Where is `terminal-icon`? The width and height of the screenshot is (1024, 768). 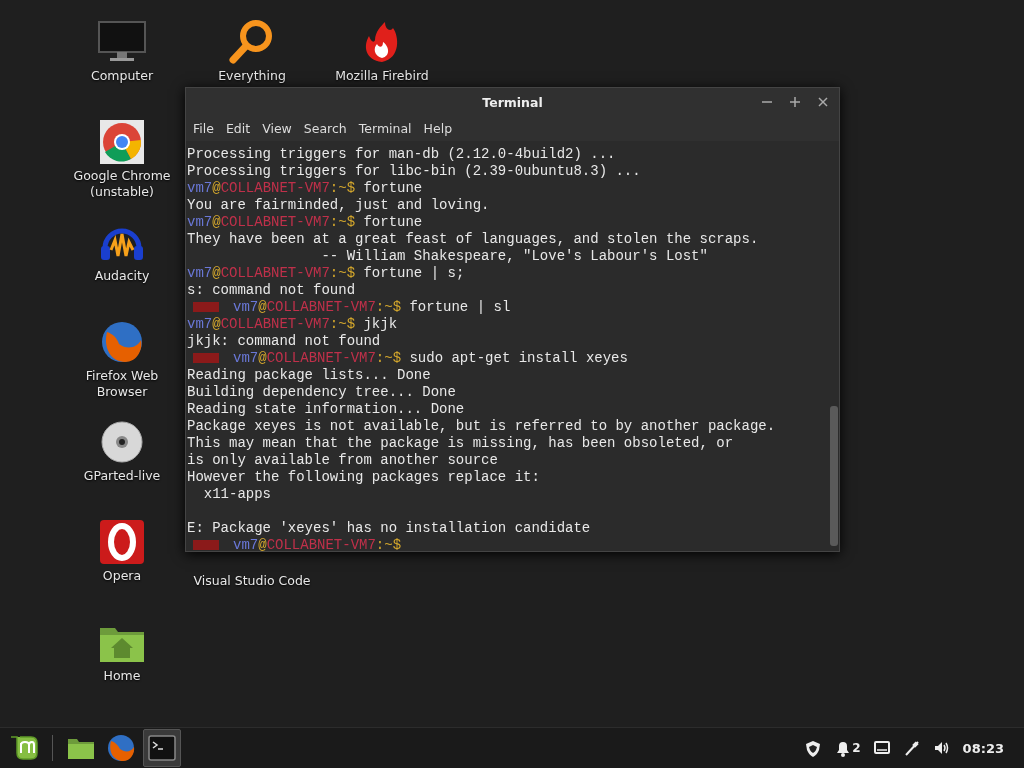
terminal-icon is located at coordinates (162, 748).